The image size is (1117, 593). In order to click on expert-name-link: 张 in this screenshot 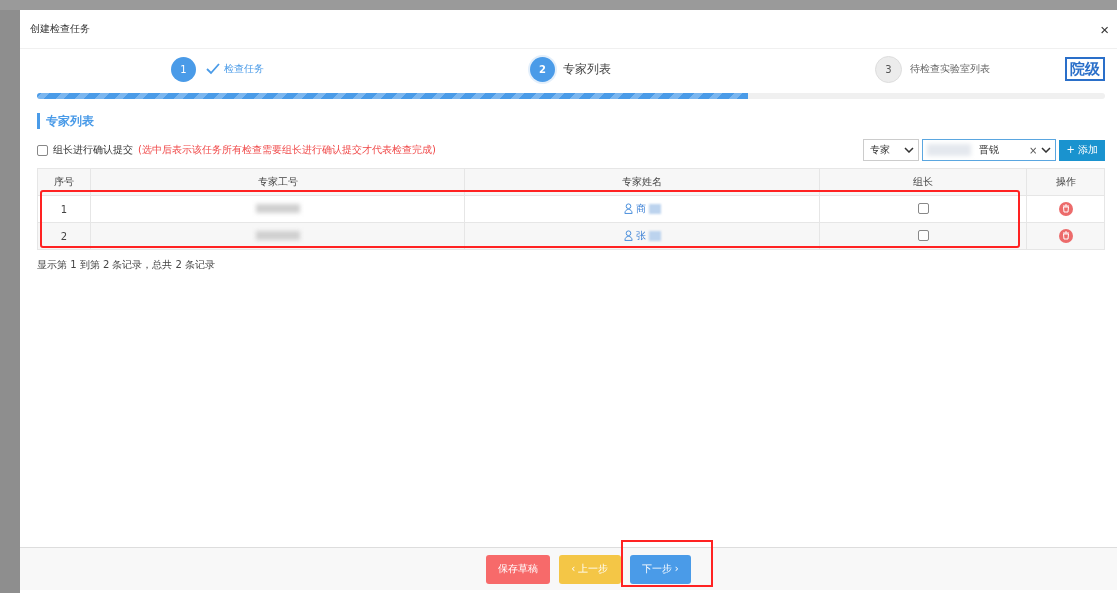, I will do `click(640, 235)`.